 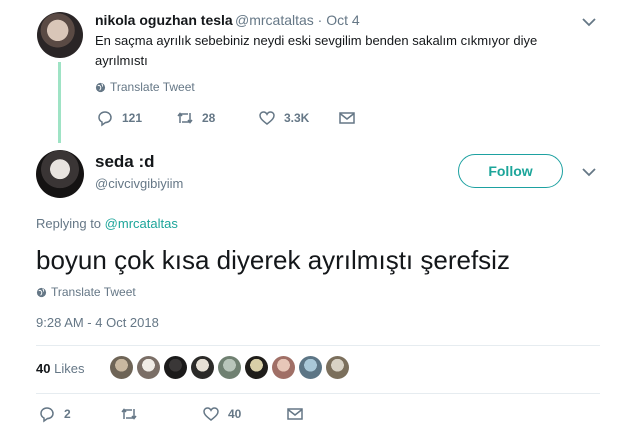 What do you see at coordinates (141, 223) in the screenshot?
I see `replying-to-mention: @mrcataltas` at bounding box center [141, 223].